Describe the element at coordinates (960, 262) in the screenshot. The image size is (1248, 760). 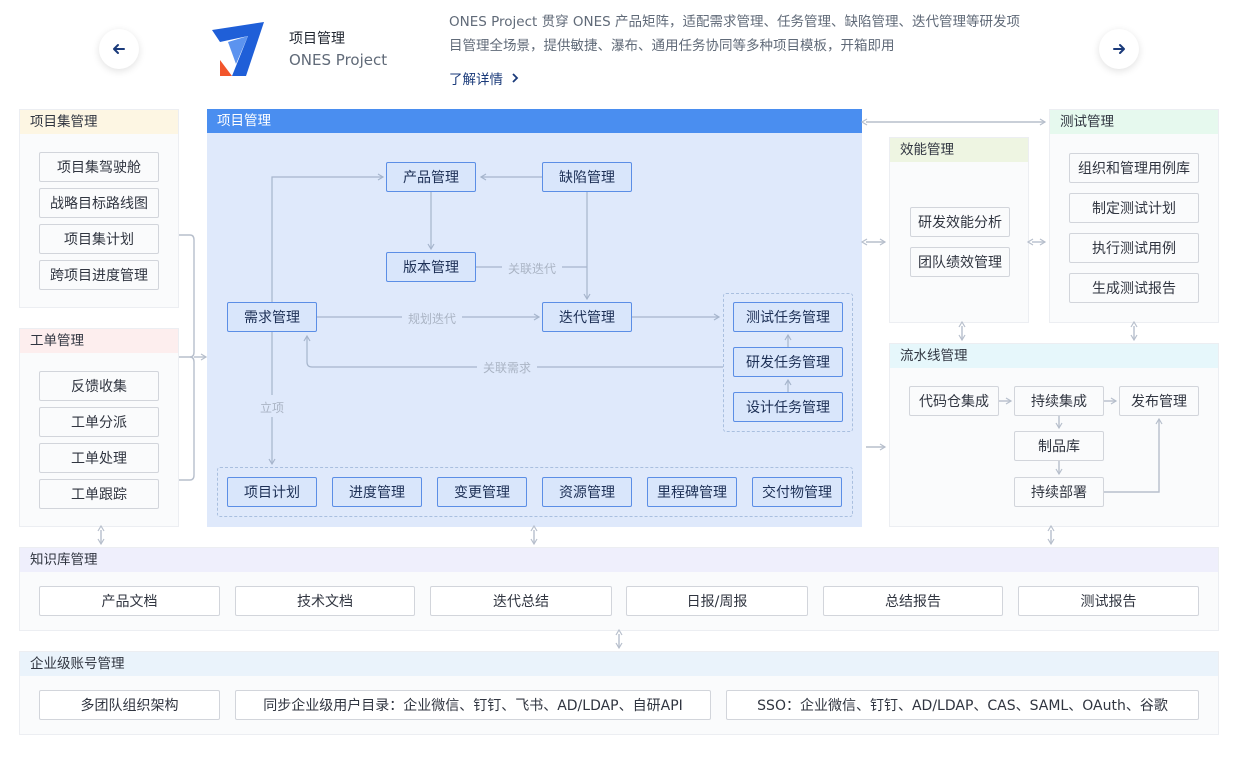
I see `efficiency-item: 团队绩效管理` at that location.